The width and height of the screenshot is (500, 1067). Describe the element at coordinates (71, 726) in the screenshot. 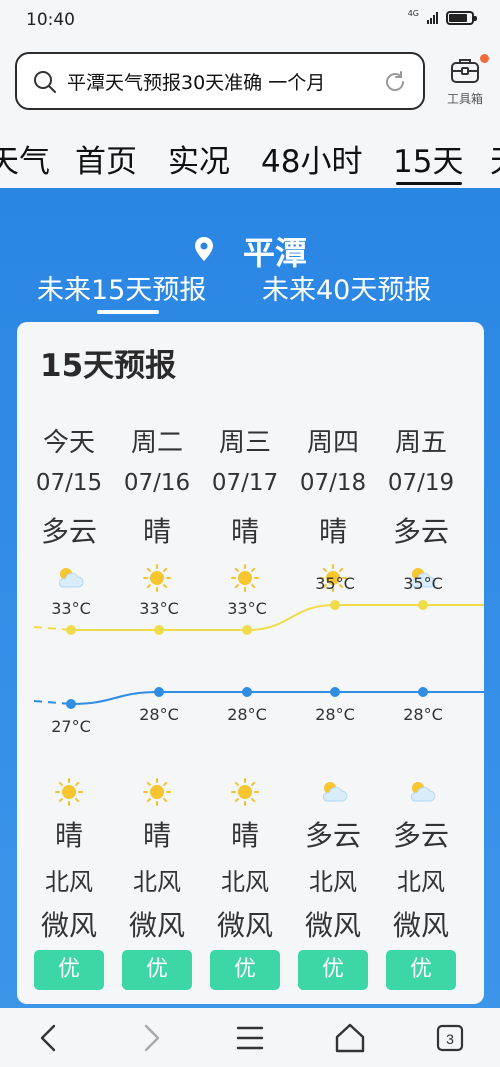

I see `low-temp-label: 27°C` at that location.